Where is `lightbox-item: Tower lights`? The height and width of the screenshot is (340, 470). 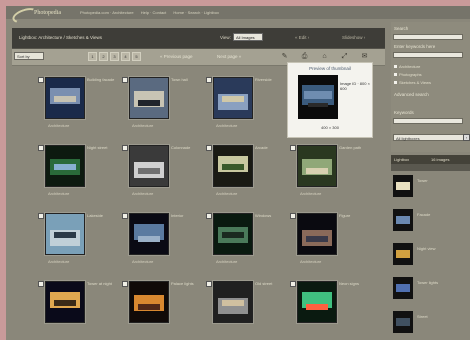 lightbox-item: Tower lights is located at coordinates (430, 292).